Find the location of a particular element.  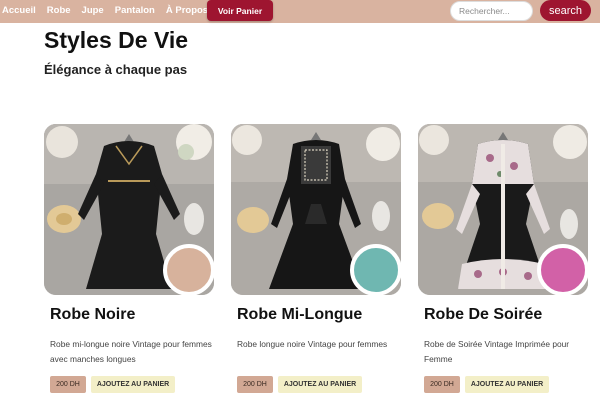

product-title: Robe Mi-Longue is located at coordinates (300, 314).